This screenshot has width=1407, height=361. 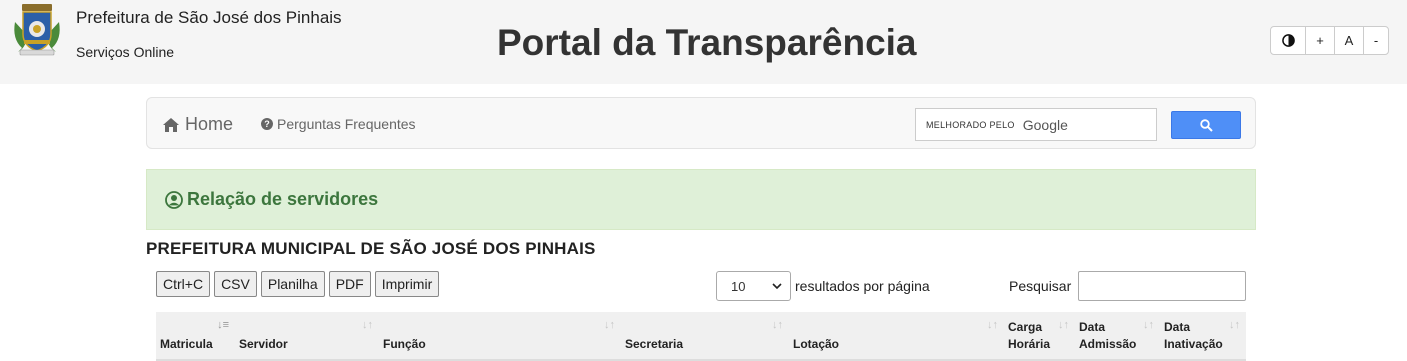 I want to click on column-label: Servidor, so click(x=263, y=344).